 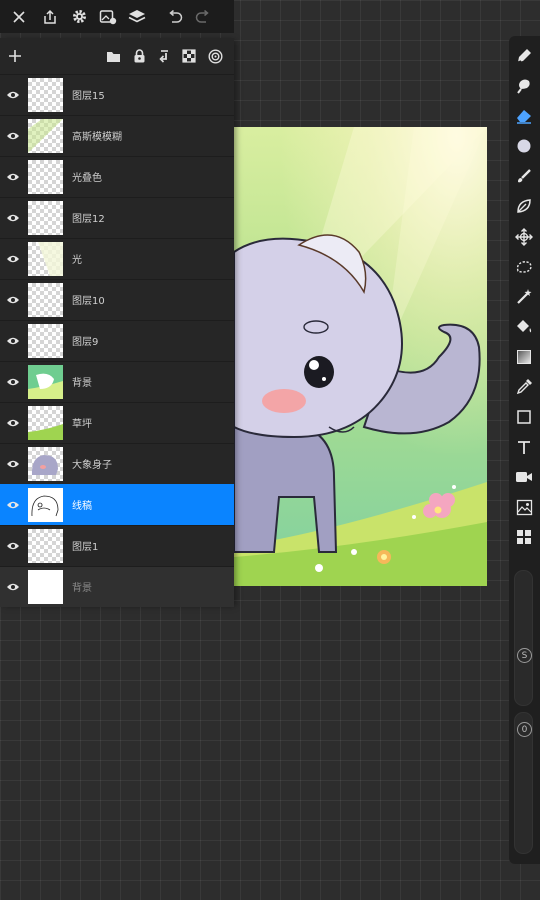 I want to click on layer-row: 草坪, so click(x=117, y=422).